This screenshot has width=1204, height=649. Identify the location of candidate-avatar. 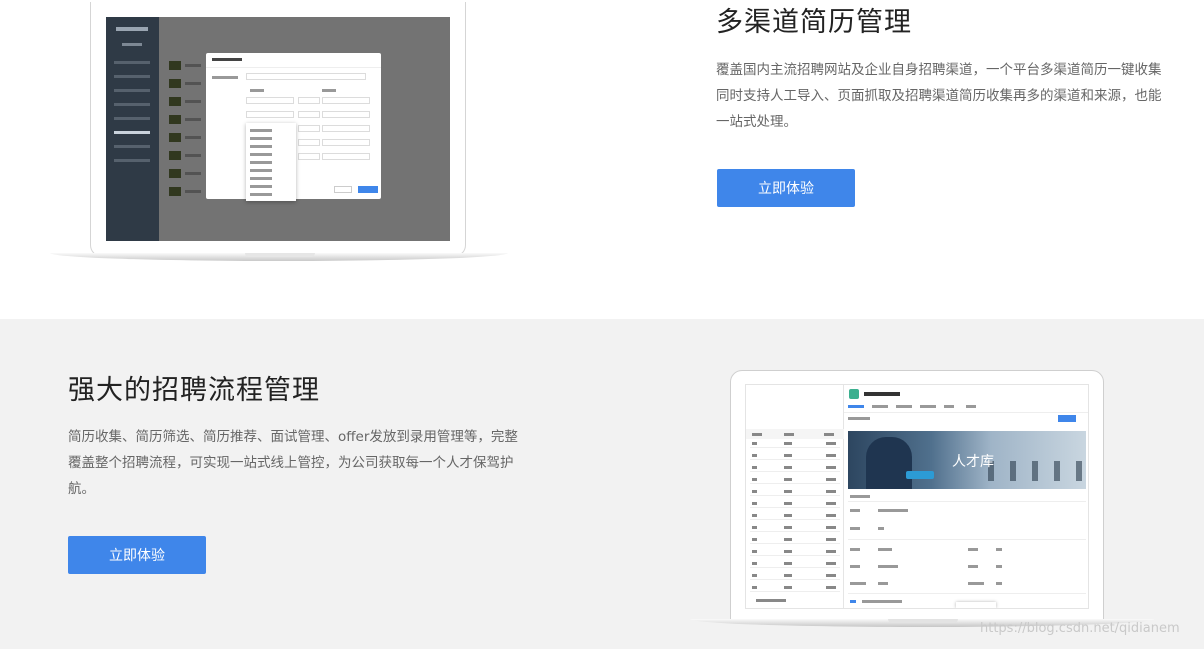
(854, 394).